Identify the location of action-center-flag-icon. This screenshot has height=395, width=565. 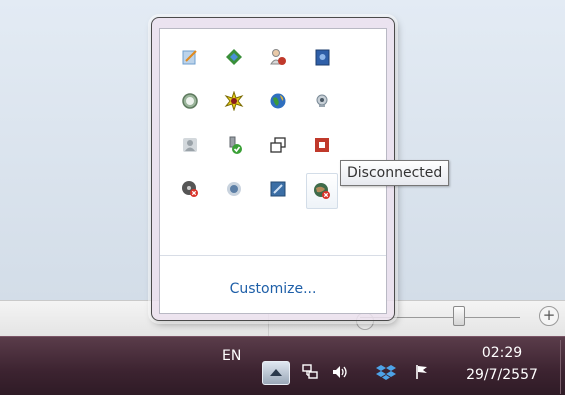
(422, 372).